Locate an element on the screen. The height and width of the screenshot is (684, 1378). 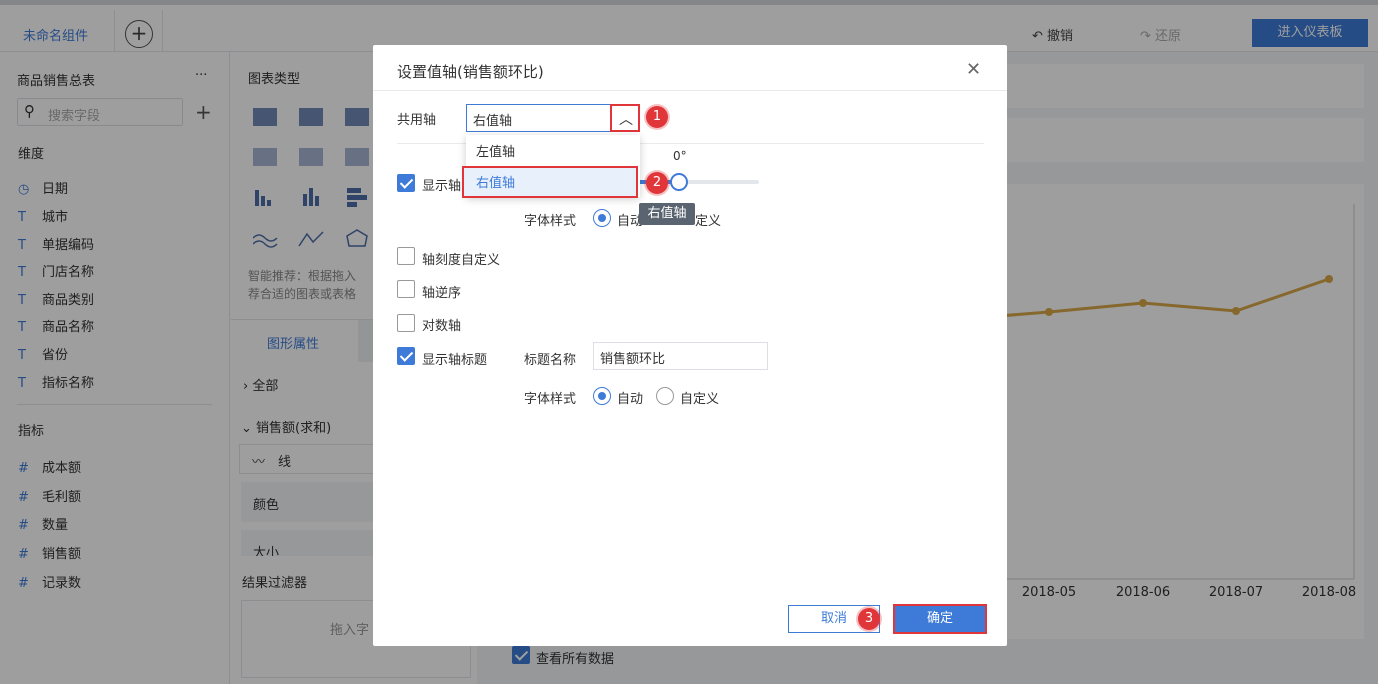
font-custom-label: 定义 is located at coordinates (708, 221).